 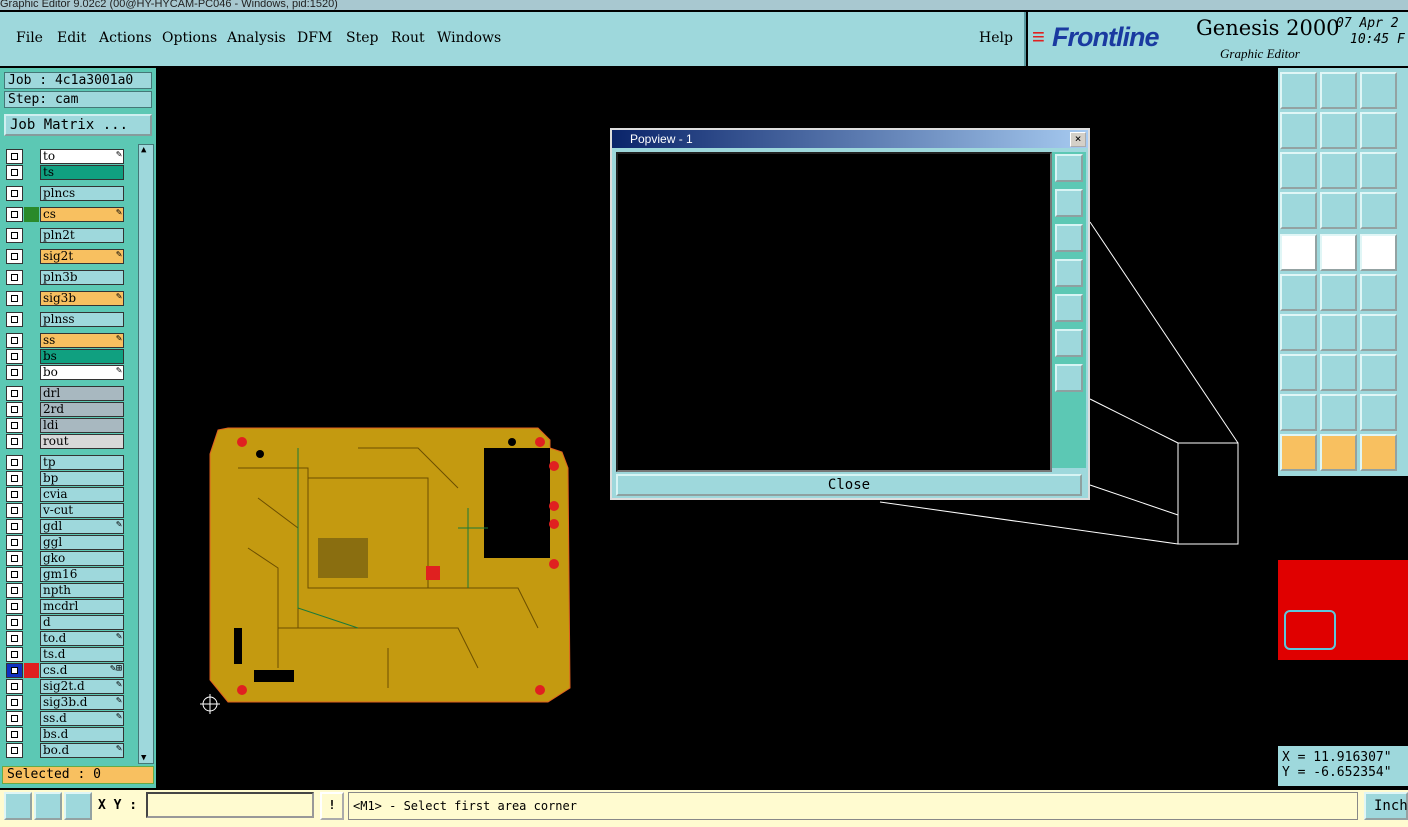 I want to click on line-segment-icon, so click(x=1338, y=372).